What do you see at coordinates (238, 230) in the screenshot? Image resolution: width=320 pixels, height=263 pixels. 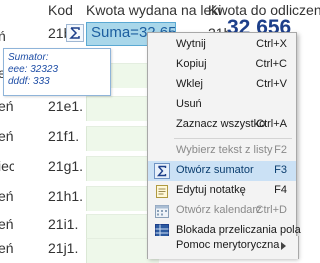 I see `menu-item-label: Blokada przeliczania pola` at bounding box center [238, 230].